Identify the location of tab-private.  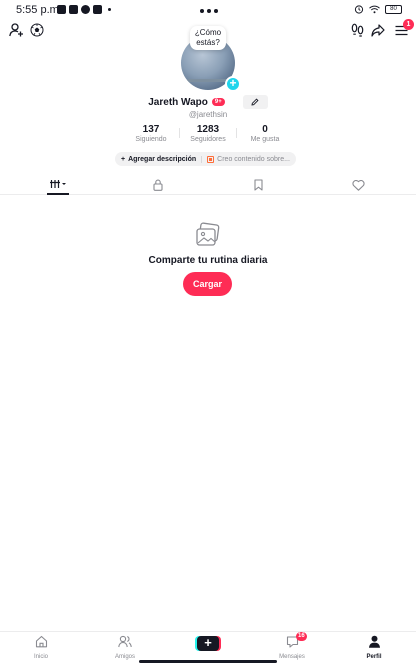
(158, 185).